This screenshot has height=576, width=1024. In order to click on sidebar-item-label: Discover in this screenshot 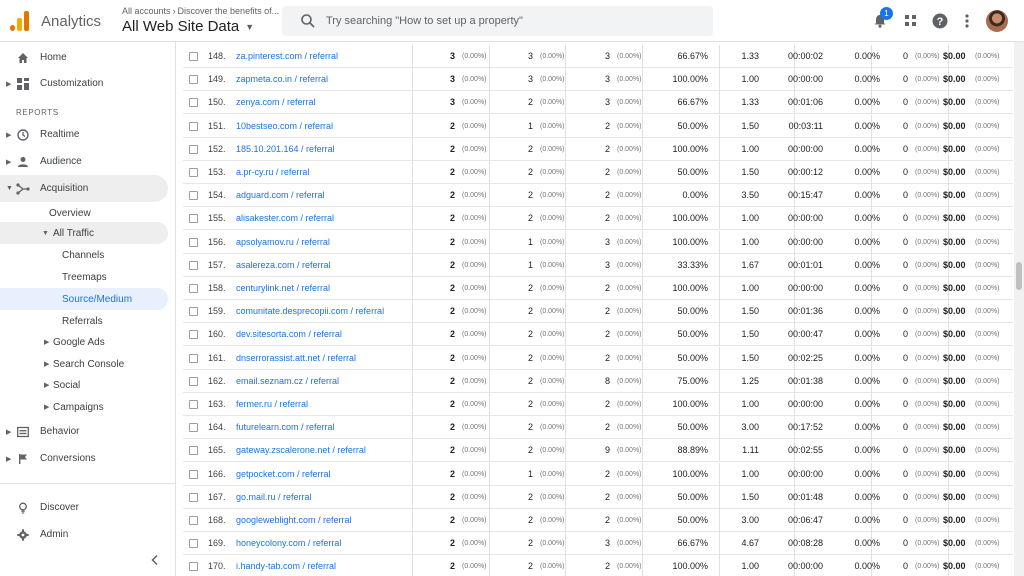, I will do `click(59, 507)`.